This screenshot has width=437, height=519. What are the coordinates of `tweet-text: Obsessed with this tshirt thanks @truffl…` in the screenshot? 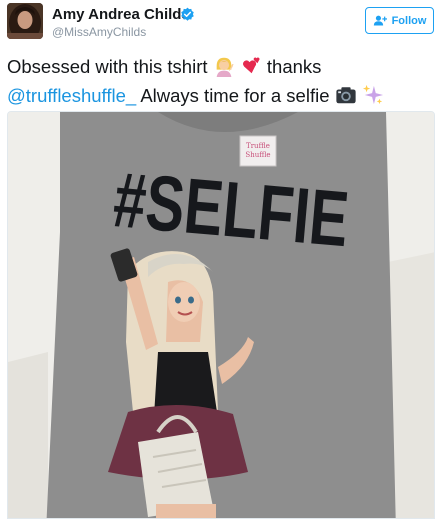 It's located at (221, 81).